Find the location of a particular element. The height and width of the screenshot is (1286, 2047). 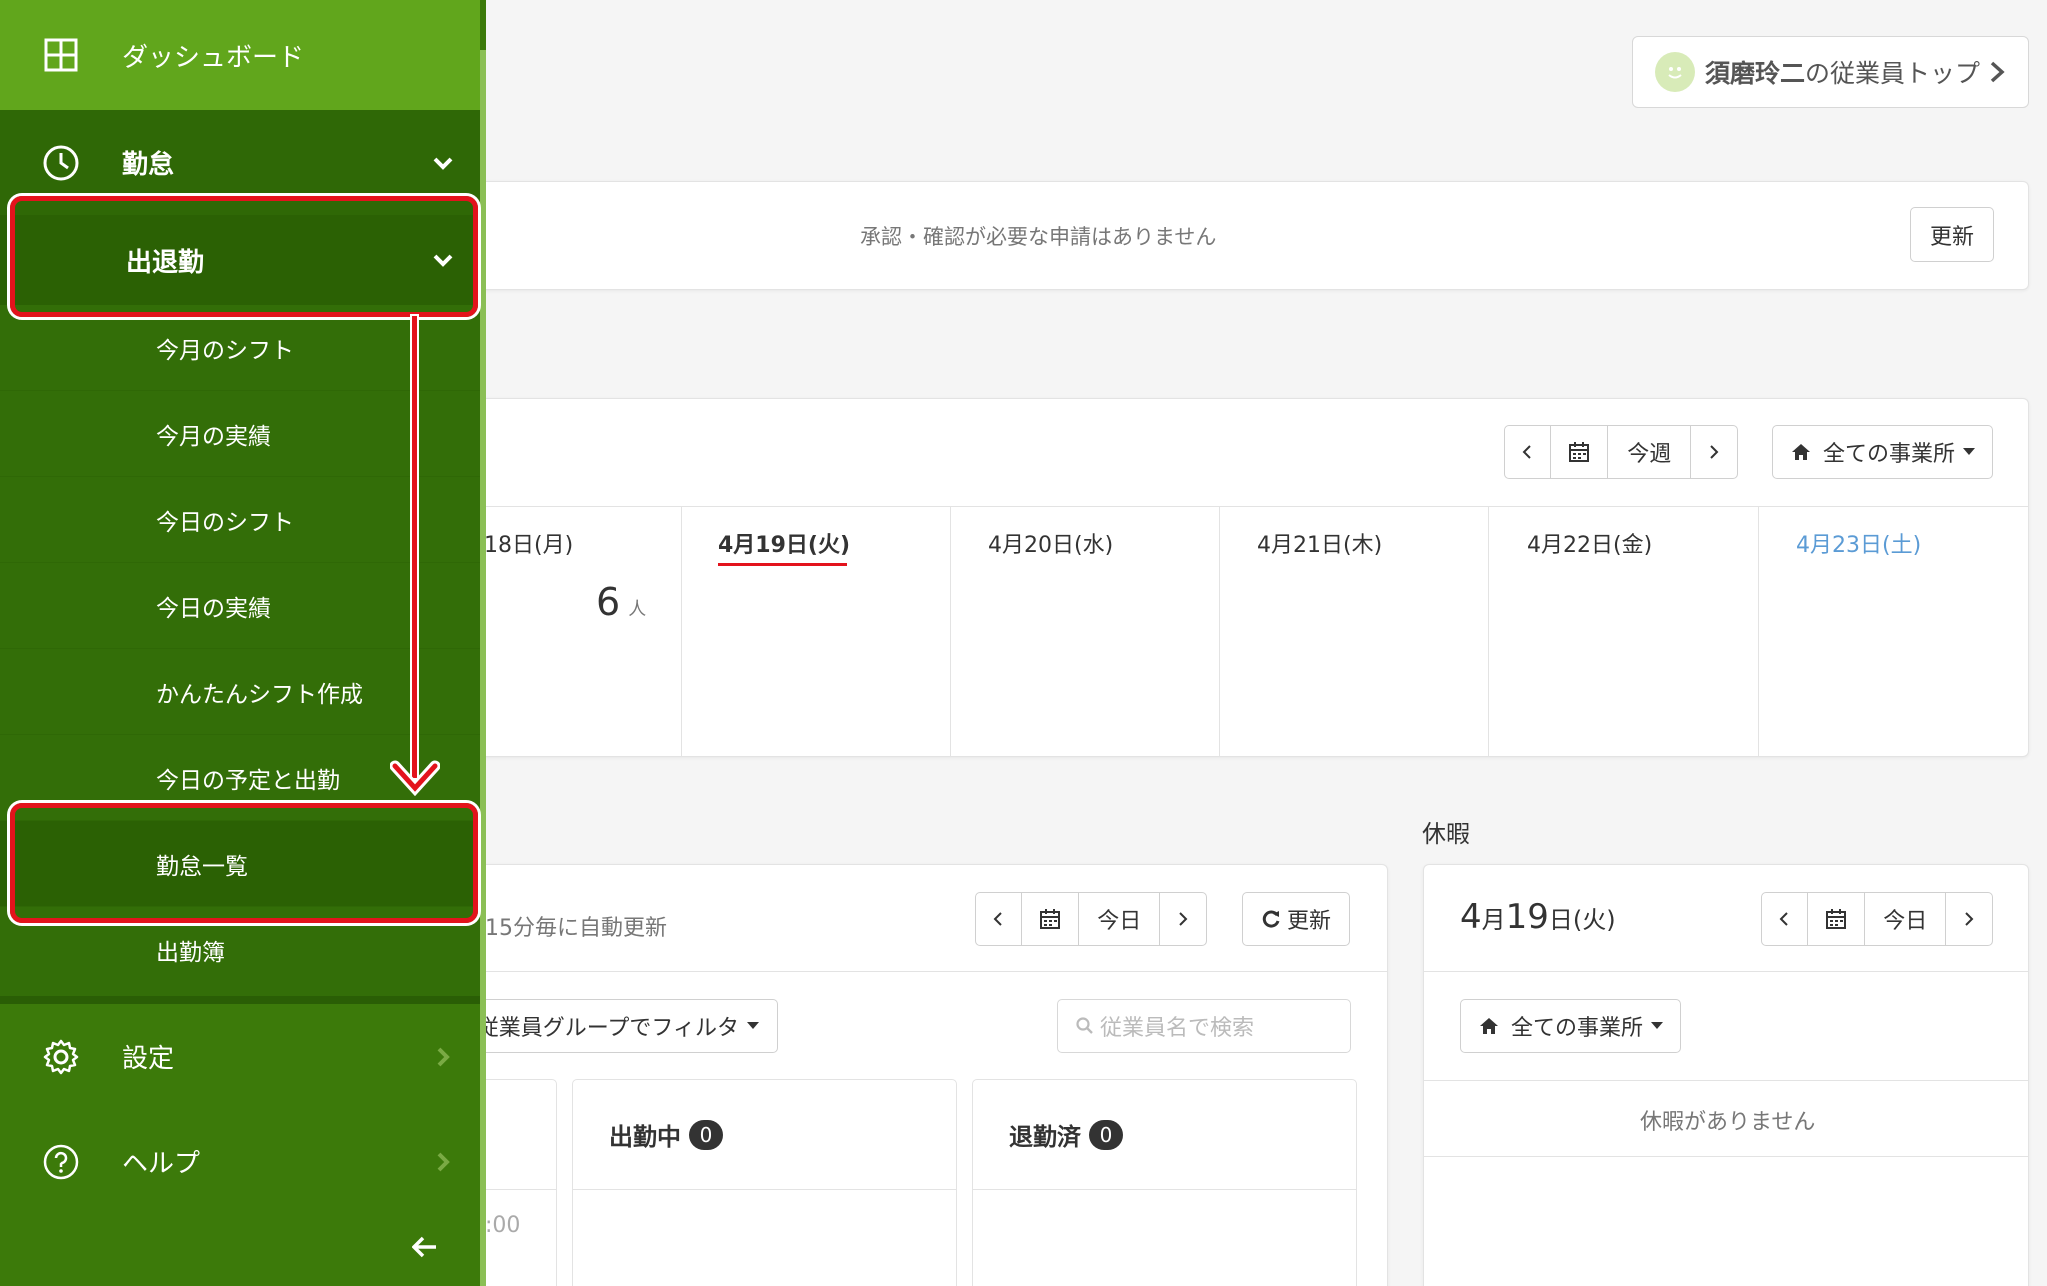

employee-top-label: 須磨玲二の従業員トップ is located at coordinates (1843, 73).